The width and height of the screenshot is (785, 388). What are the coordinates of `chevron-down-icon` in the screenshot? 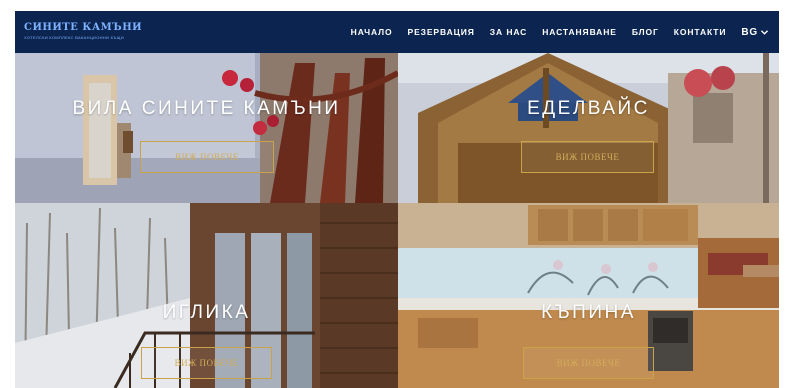 It's located at (764, 32).